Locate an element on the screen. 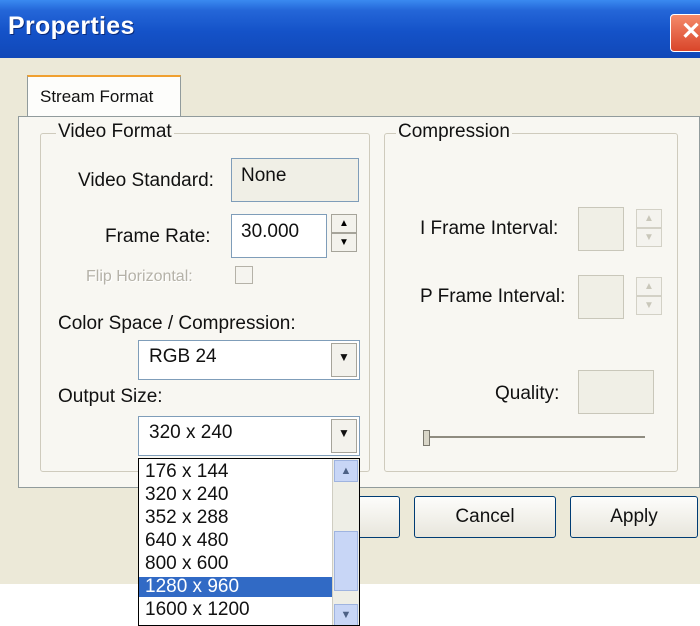 The height and width of the screenshot is (626, 700). output-size-label: Output Size: is located at coordinates (110, 396).